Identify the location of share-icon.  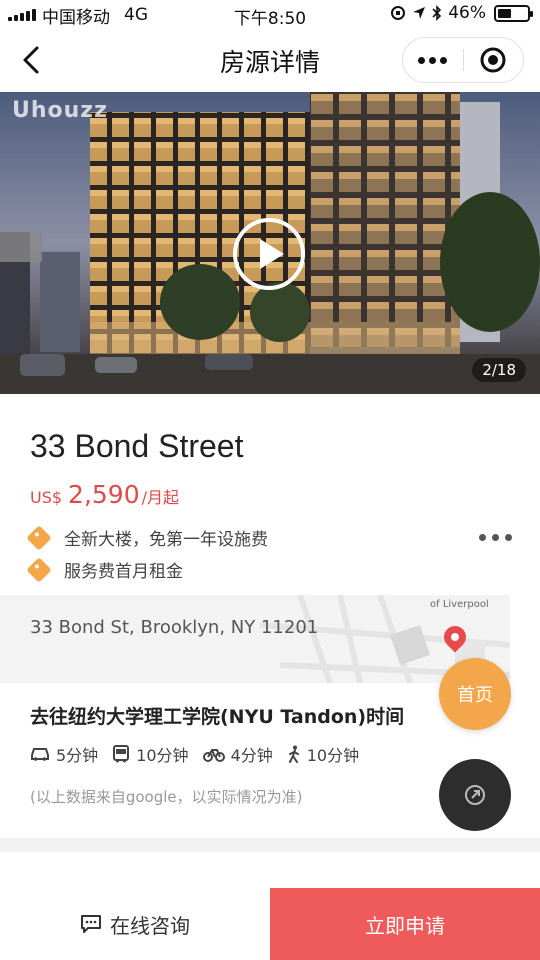
(475, 795).